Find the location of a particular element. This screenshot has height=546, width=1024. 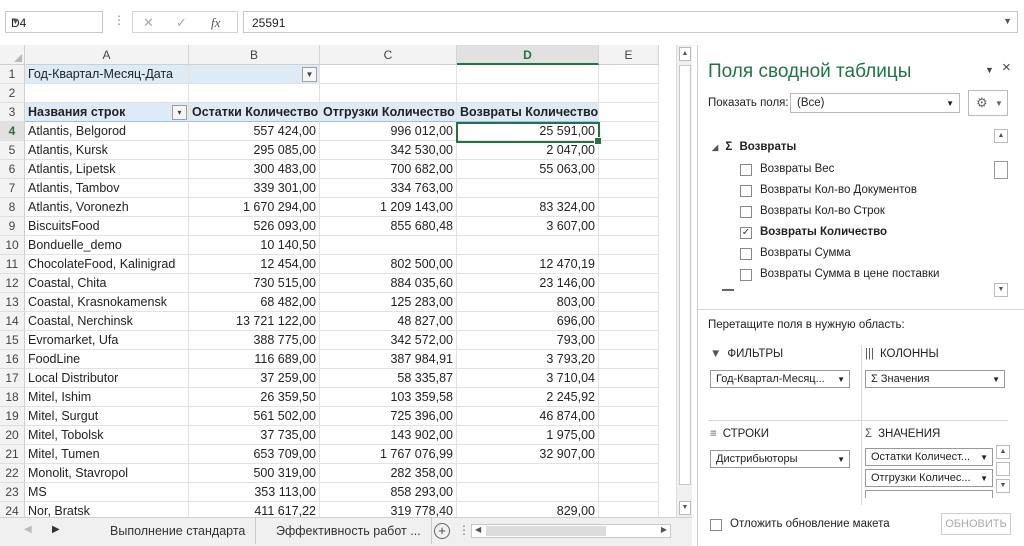

cell: 32 907,00 is located at coordinates (528, 454).